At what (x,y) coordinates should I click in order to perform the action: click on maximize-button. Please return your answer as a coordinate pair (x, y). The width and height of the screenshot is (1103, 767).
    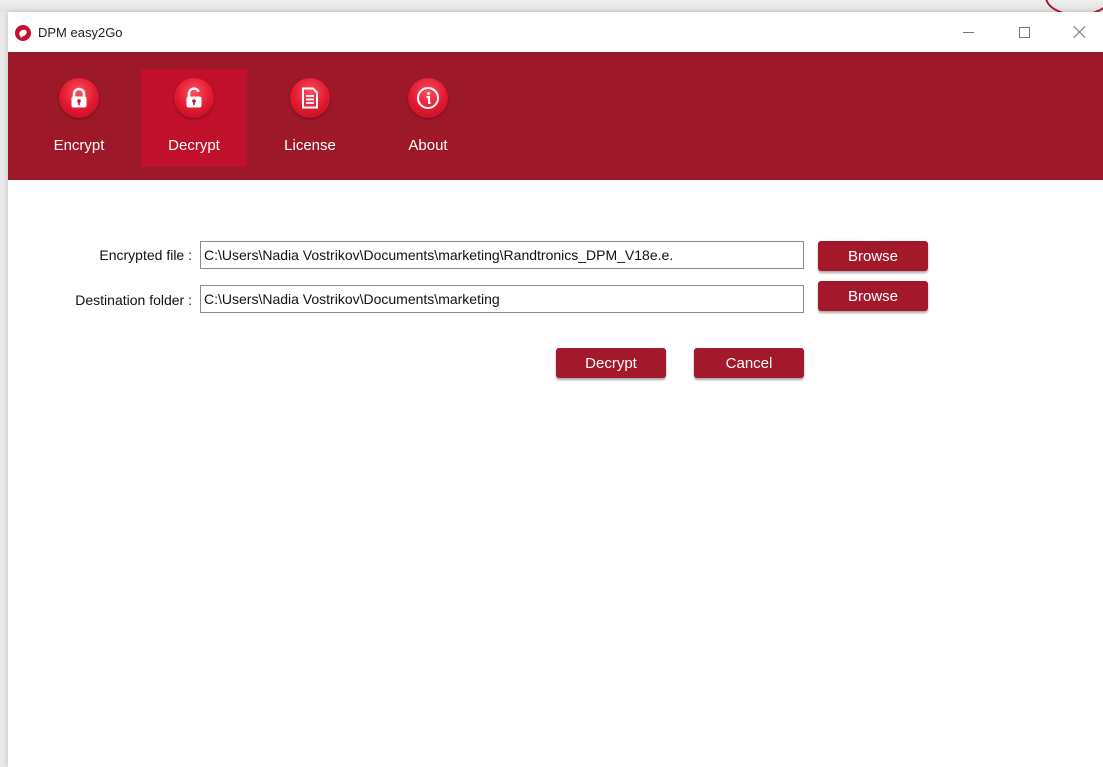
    Looking at the image, I should click on (1024, 32).